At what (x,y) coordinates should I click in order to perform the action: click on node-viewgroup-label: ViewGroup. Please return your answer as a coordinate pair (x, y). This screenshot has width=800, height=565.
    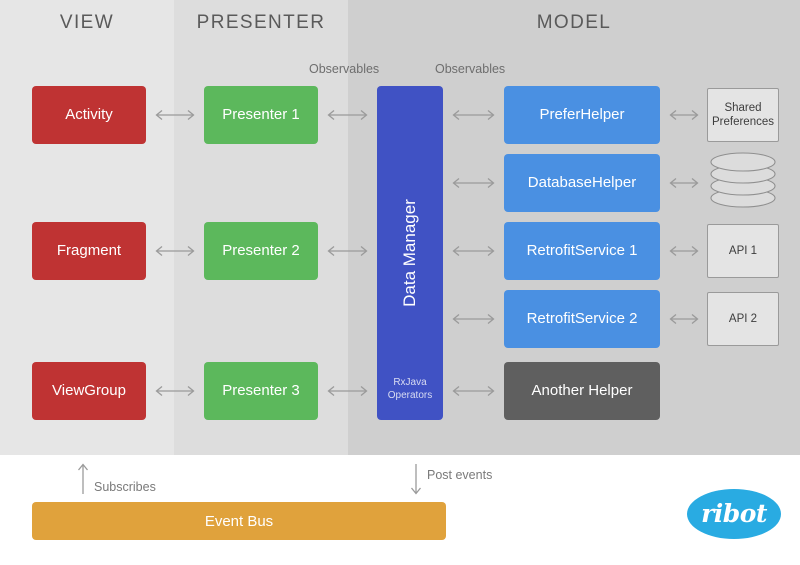
    Looking at the image, I should click on (89, 391).